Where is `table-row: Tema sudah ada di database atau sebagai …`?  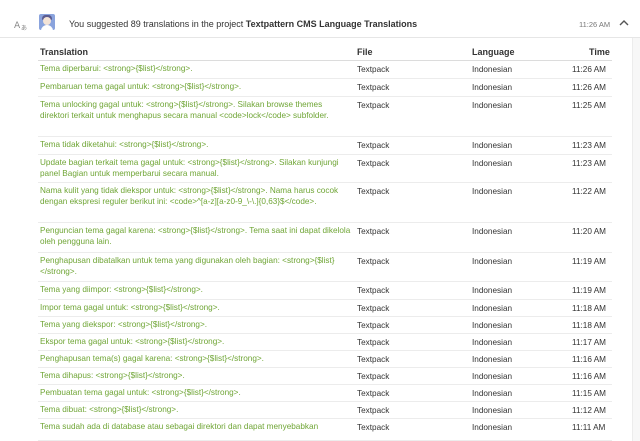
table-row: Tema sudah ada di database atau sebagai … is located at coordinates (325, 430).